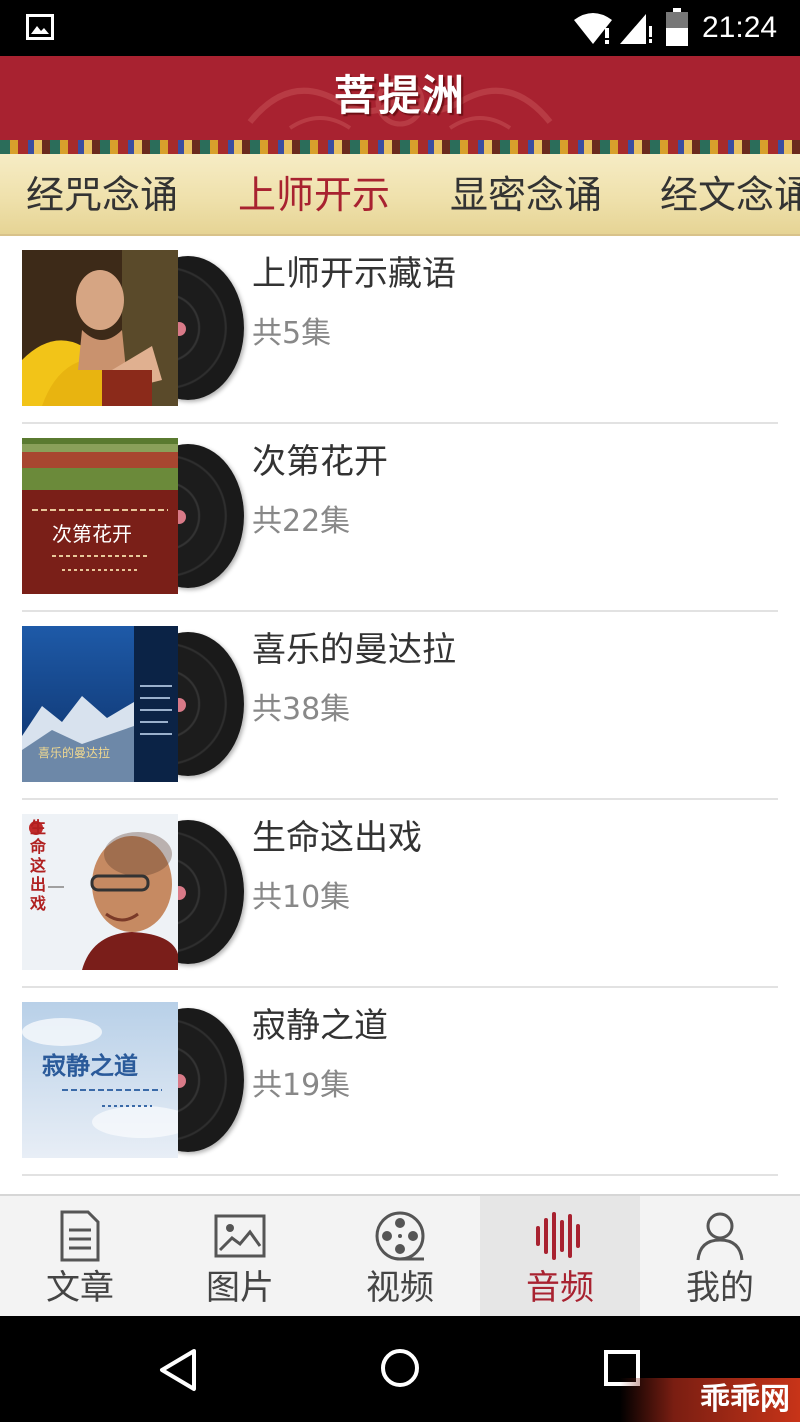 The image size is (800, 1422). Describe the element at coordinates (92, 534) in the screenshot. I see `cover-title-text: 次第花开` at that location.